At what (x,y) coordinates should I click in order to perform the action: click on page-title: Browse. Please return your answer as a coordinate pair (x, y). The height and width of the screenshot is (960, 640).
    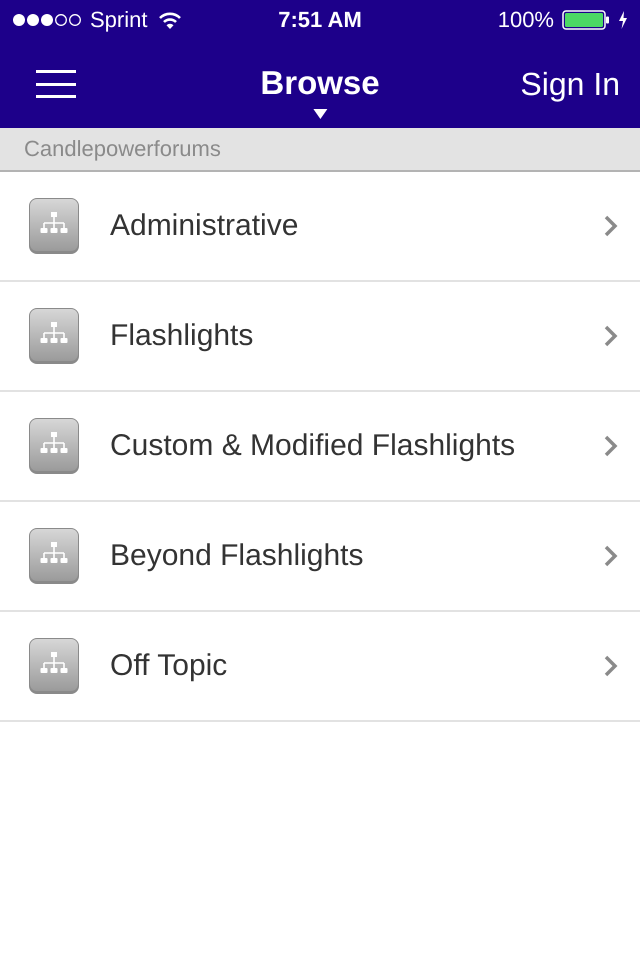
    Looking at the image, I should click on (320, 82).